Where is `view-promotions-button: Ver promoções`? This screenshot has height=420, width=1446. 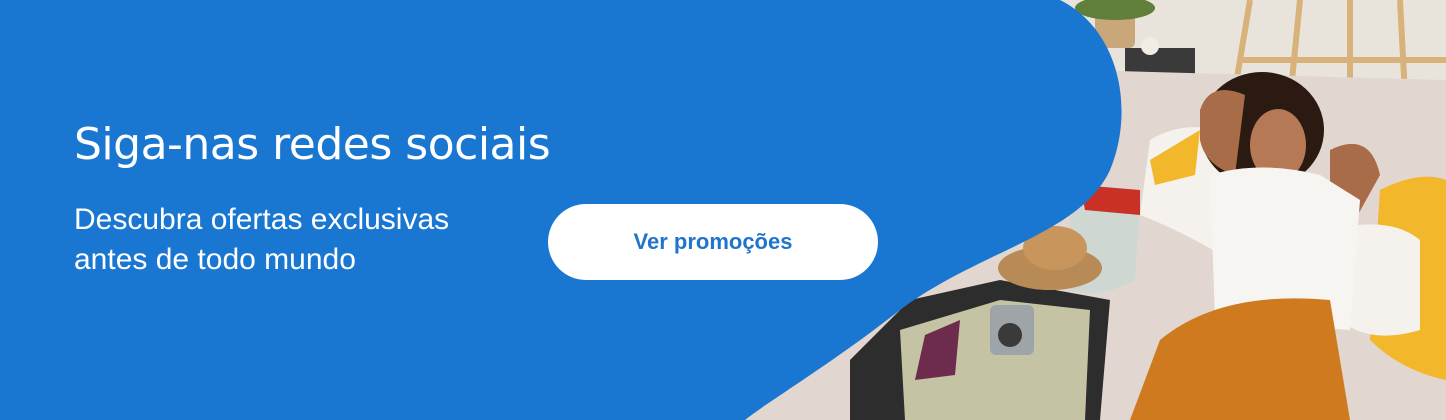 view-promotions-button: Ver promoções is located at coordinates (713, 242).